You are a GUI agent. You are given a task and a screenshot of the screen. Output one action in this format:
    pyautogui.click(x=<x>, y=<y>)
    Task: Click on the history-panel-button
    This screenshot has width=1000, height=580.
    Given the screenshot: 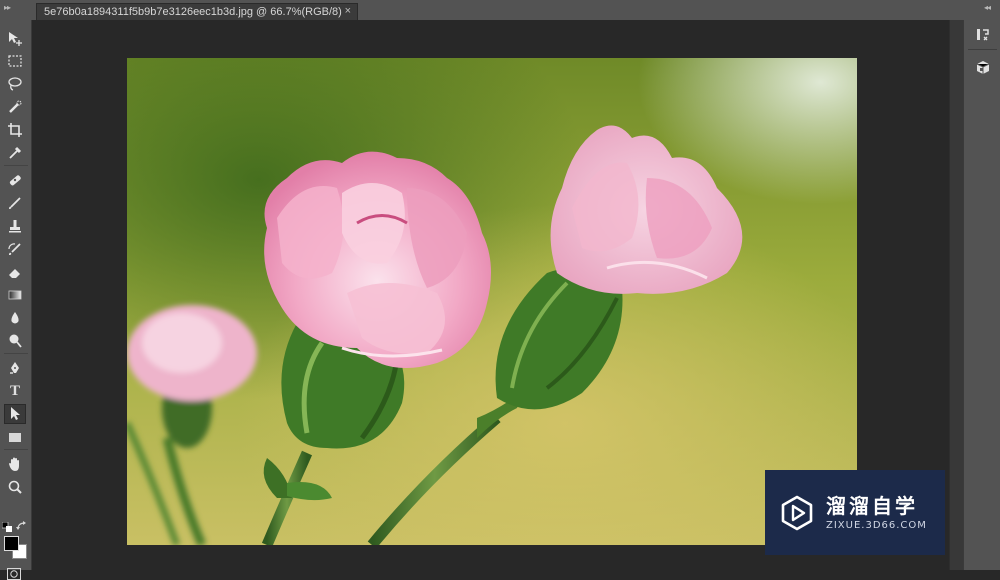 What is the action you would take?
    pyautogui.click(x=983, y=34)
    